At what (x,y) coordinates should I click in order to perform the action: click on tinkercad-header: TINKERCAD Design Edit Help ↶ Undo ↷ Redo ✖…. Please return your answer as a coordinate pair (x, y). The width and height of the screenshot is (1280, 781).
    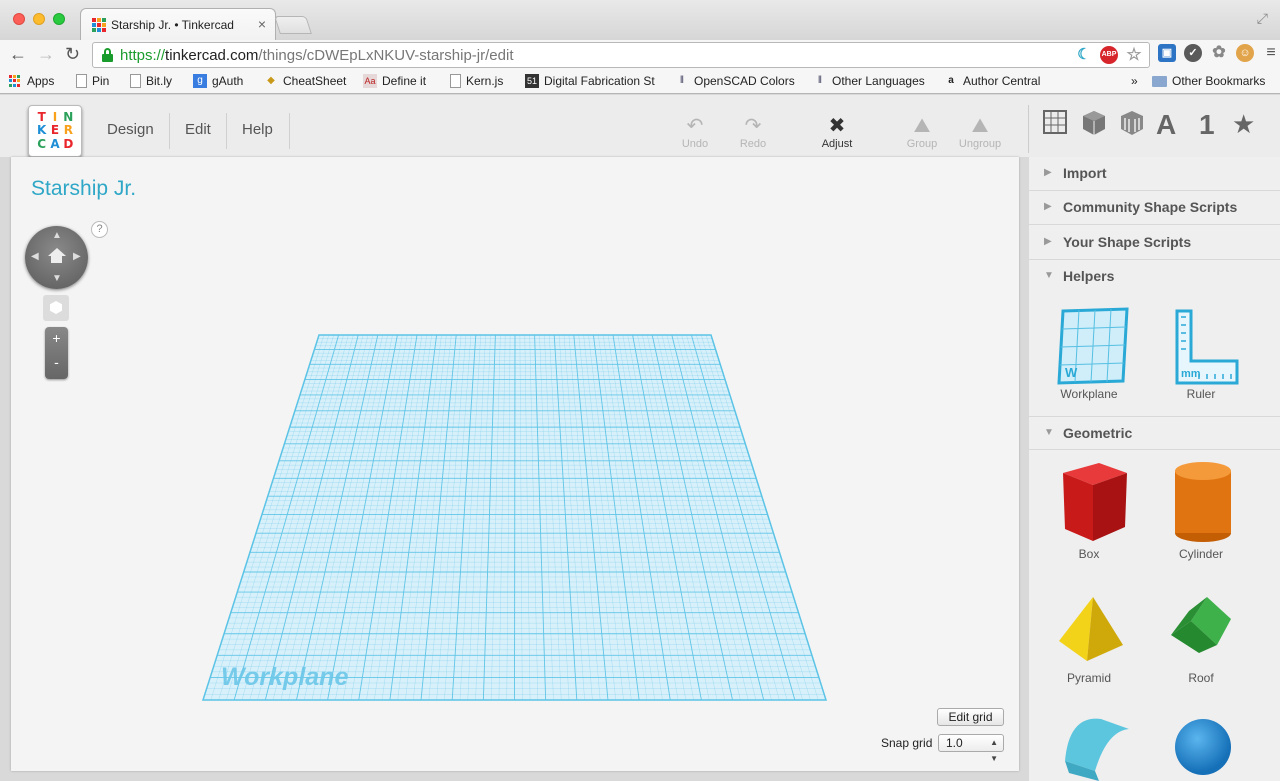
    Looking at the image, I should click on (640, 126).